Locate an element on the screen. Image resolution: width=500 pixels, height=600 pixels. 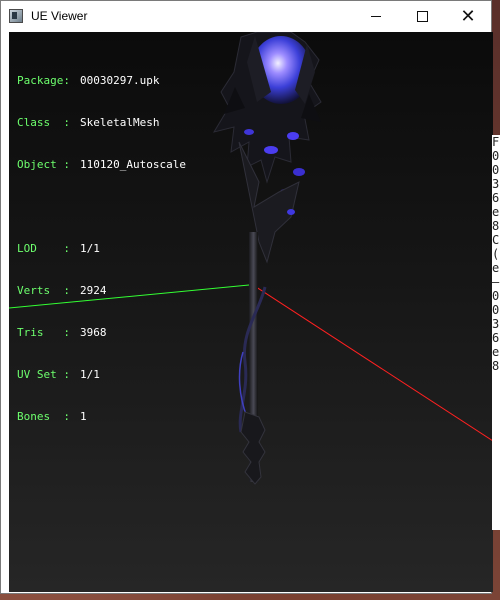
info-class-value: SkeletalMesh is located at coordinates (120, 122).